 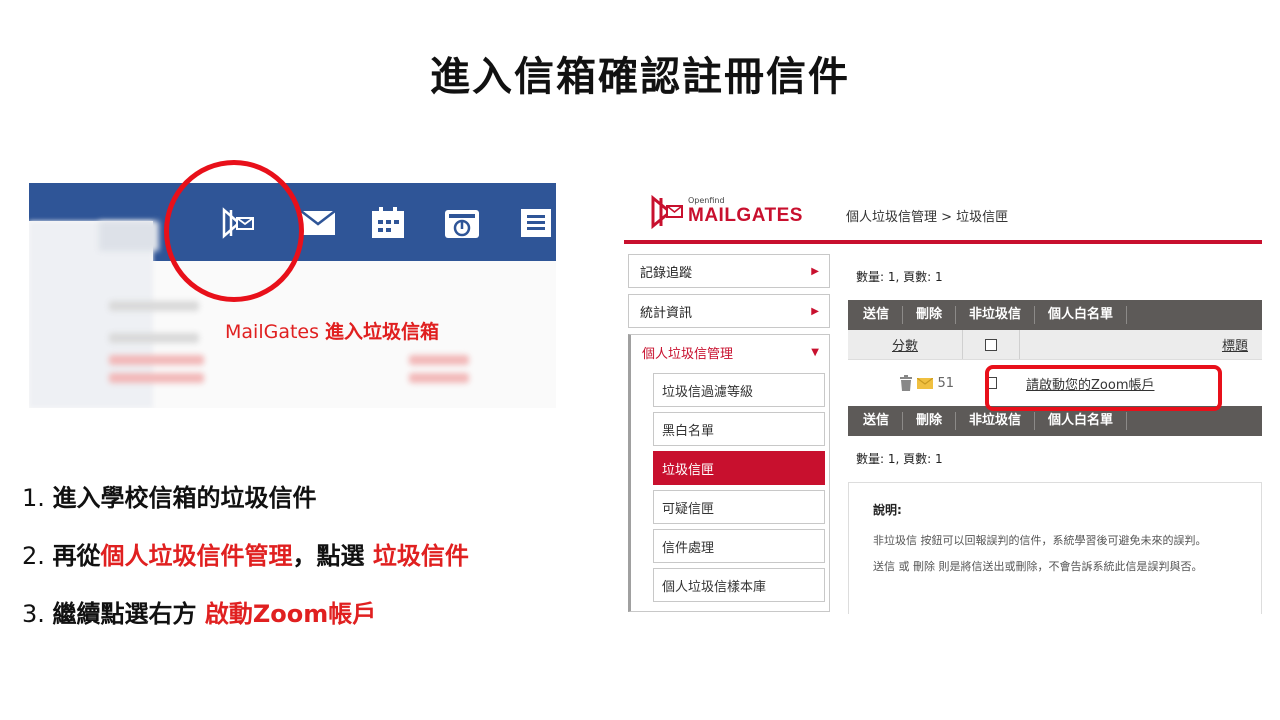 What do you see at coordinates (184, 498) in the screenshot?
I see `step-text: 進入學校信箱的垃圾信件` at bounding box center [184, 498].